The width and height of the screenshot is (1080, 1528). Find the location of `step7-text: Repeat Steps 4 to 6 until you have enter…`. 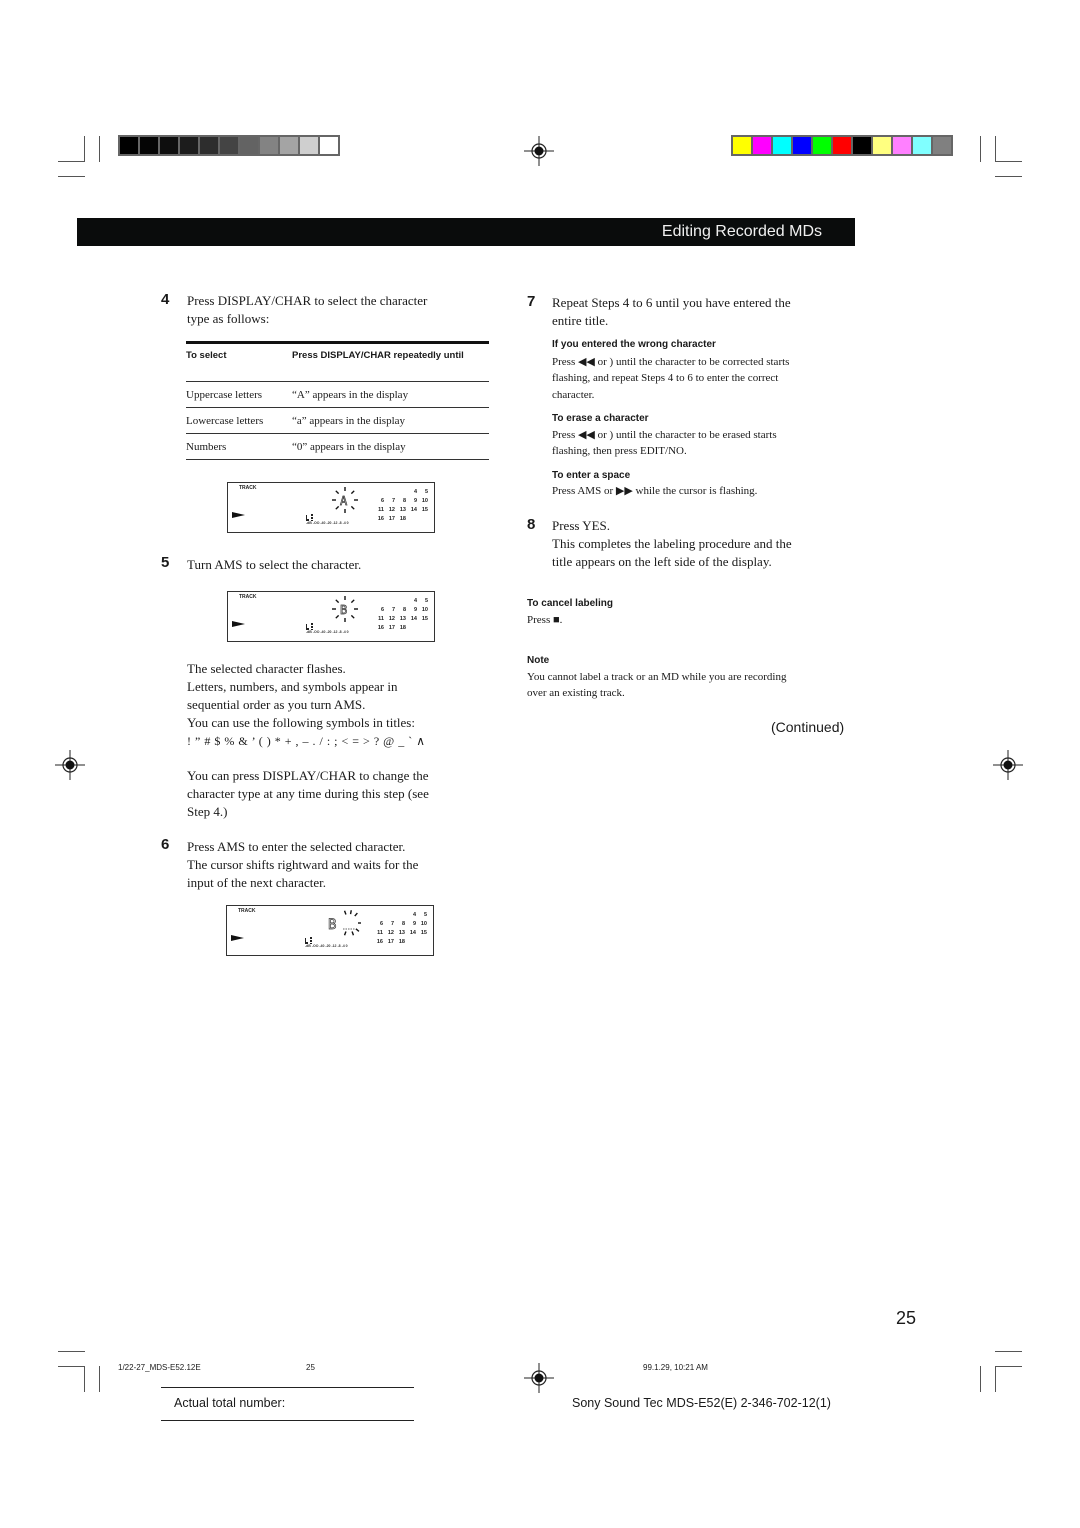

step7-text: Repeat Steps 4 to 6 until you have enter… is located at coordinates (671, 312).